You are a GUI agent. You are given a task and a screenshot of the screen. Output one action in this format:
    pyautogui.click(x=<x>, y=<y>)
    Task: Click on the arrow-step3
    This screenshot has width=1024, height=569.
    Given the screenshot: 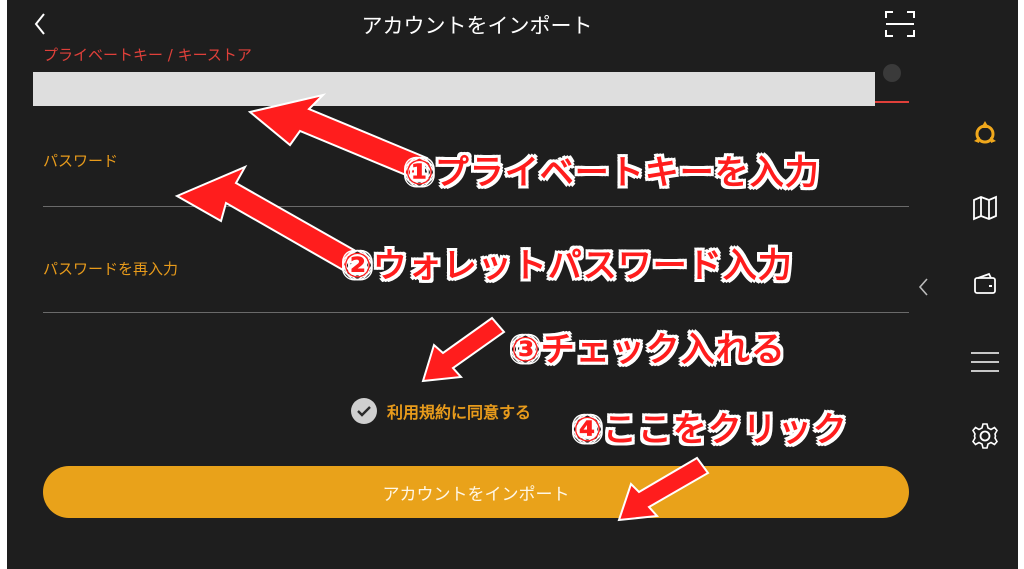 What is the action you would take?
    pyautogui.click(x=463, y=349)
    